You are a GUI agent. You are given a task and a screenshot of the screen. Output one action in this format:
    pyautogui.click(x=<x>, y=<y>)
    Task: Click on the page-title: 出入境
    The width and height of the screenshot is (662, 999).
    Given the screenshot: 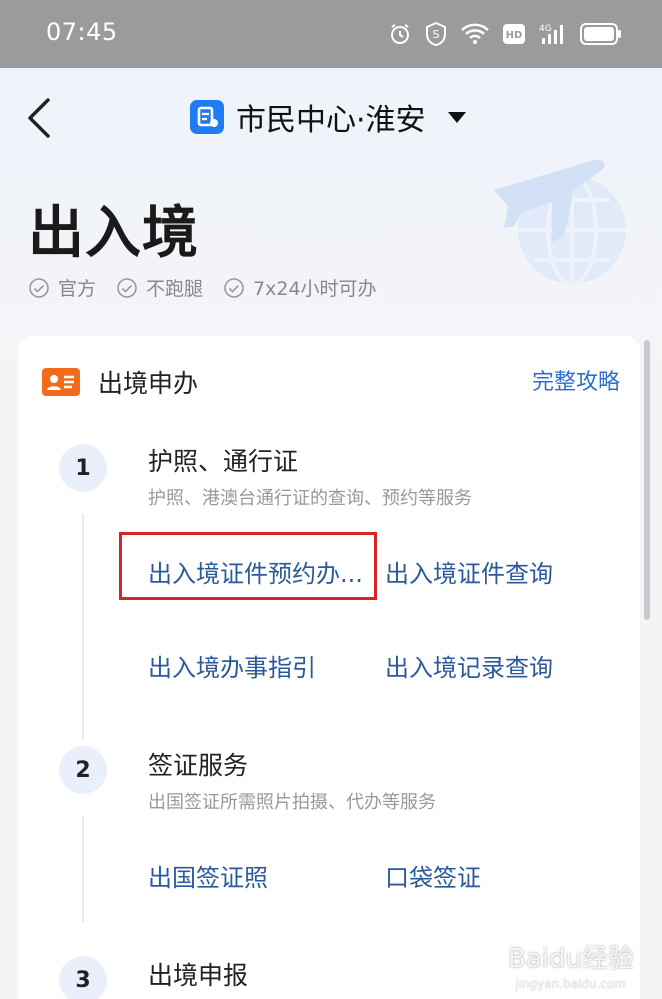 What is the action you would take?
    pyautogui.click(x=113, y=233)
    